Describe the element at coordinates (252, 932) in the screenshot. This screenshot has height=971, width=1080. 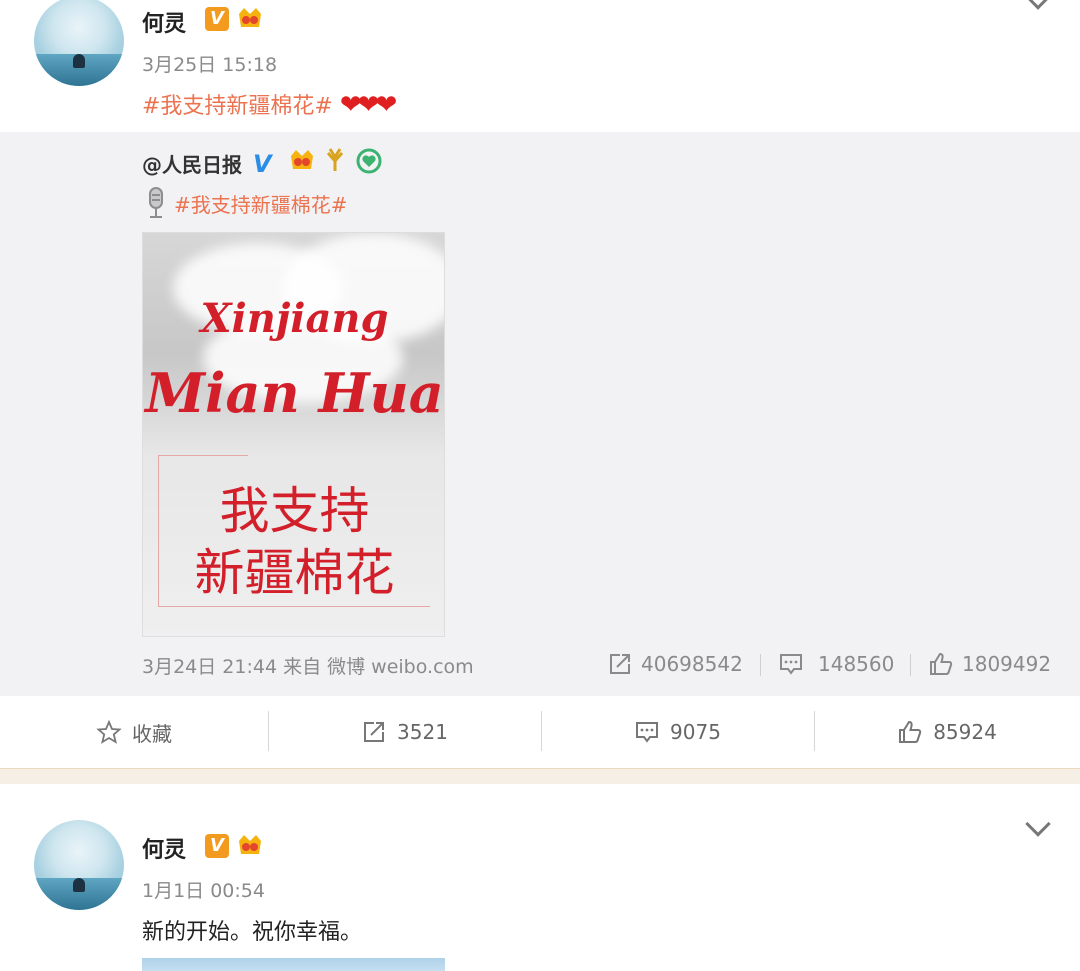
I see `post-text: 新的开始。祝你幸福。` at that location.